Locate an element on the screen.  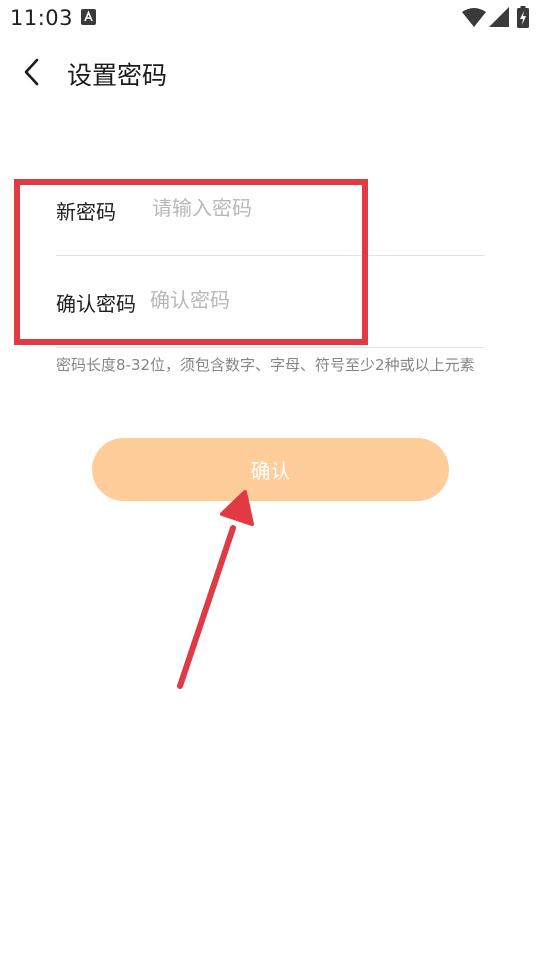
confirm-password-input is located at coordinates (310, 300).